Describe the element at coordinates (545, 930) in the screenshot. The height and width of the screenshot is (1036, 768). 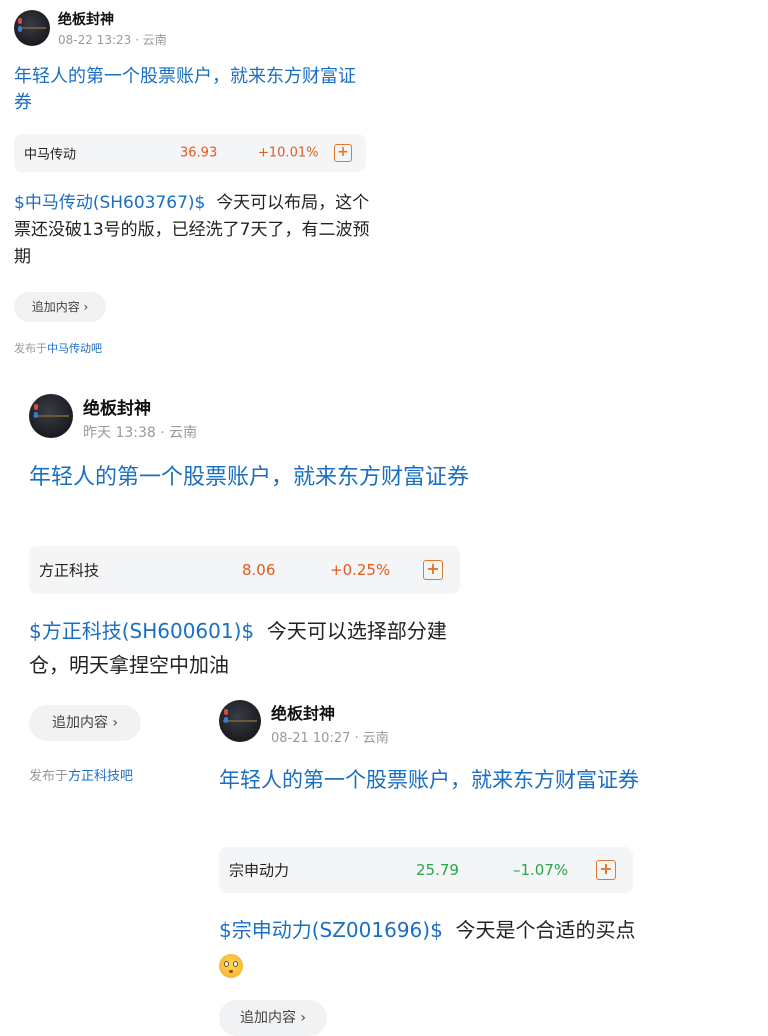
I see `post-body: 今天是个合适的买点` at that location.